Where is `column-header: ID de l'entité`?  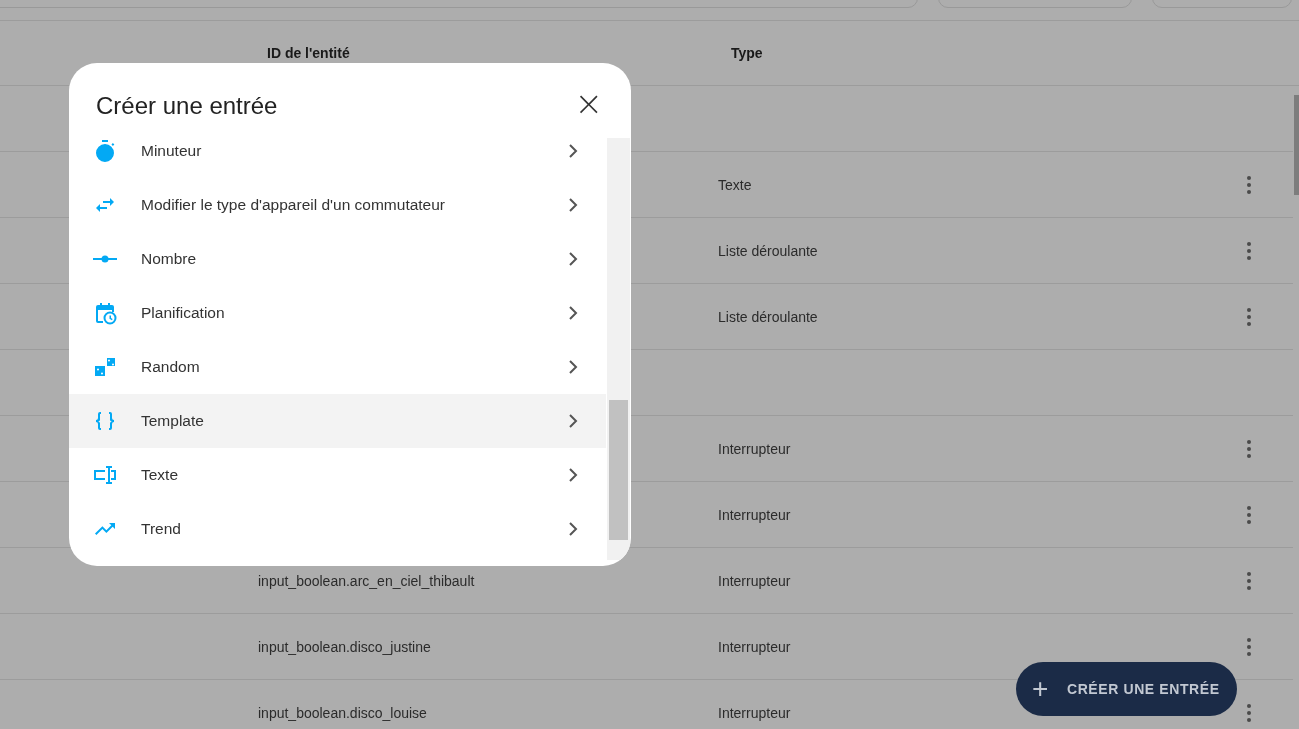 column-header: ID de l'entité is located at coordinates (499, 53).